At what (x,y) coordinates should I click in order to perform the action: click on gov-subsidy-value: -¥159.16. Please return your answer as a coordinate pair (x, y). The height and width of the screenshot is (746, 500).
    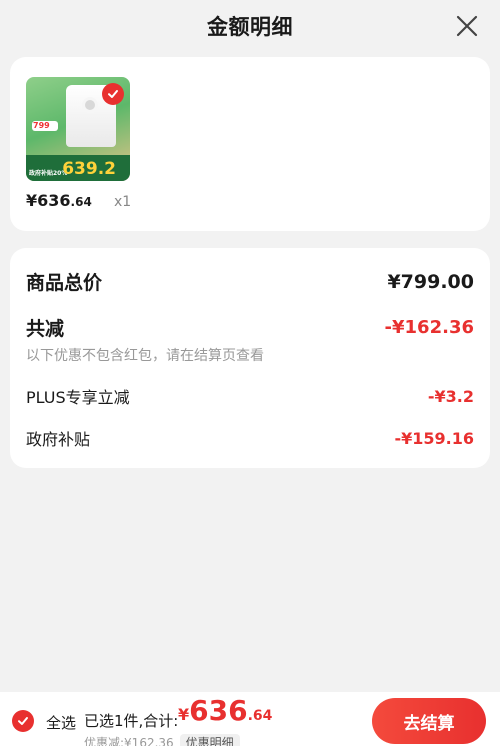
    Looking at the image, I should click on (434, 438).